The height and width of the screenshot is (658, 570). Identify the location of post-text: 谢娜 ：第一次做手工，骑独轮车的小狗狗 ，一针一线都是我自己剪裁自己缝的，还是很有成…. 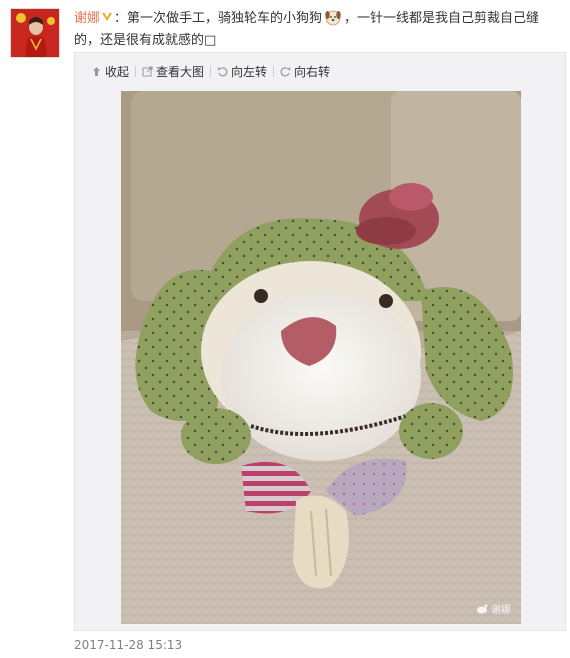
(317, 30).